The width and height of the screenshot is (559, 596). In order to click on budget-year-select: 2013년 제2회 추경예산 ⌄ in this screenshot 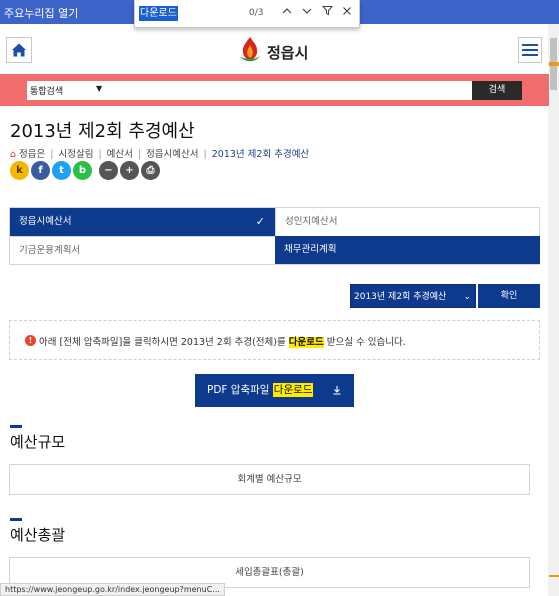, I will do `click(413, 296)`.